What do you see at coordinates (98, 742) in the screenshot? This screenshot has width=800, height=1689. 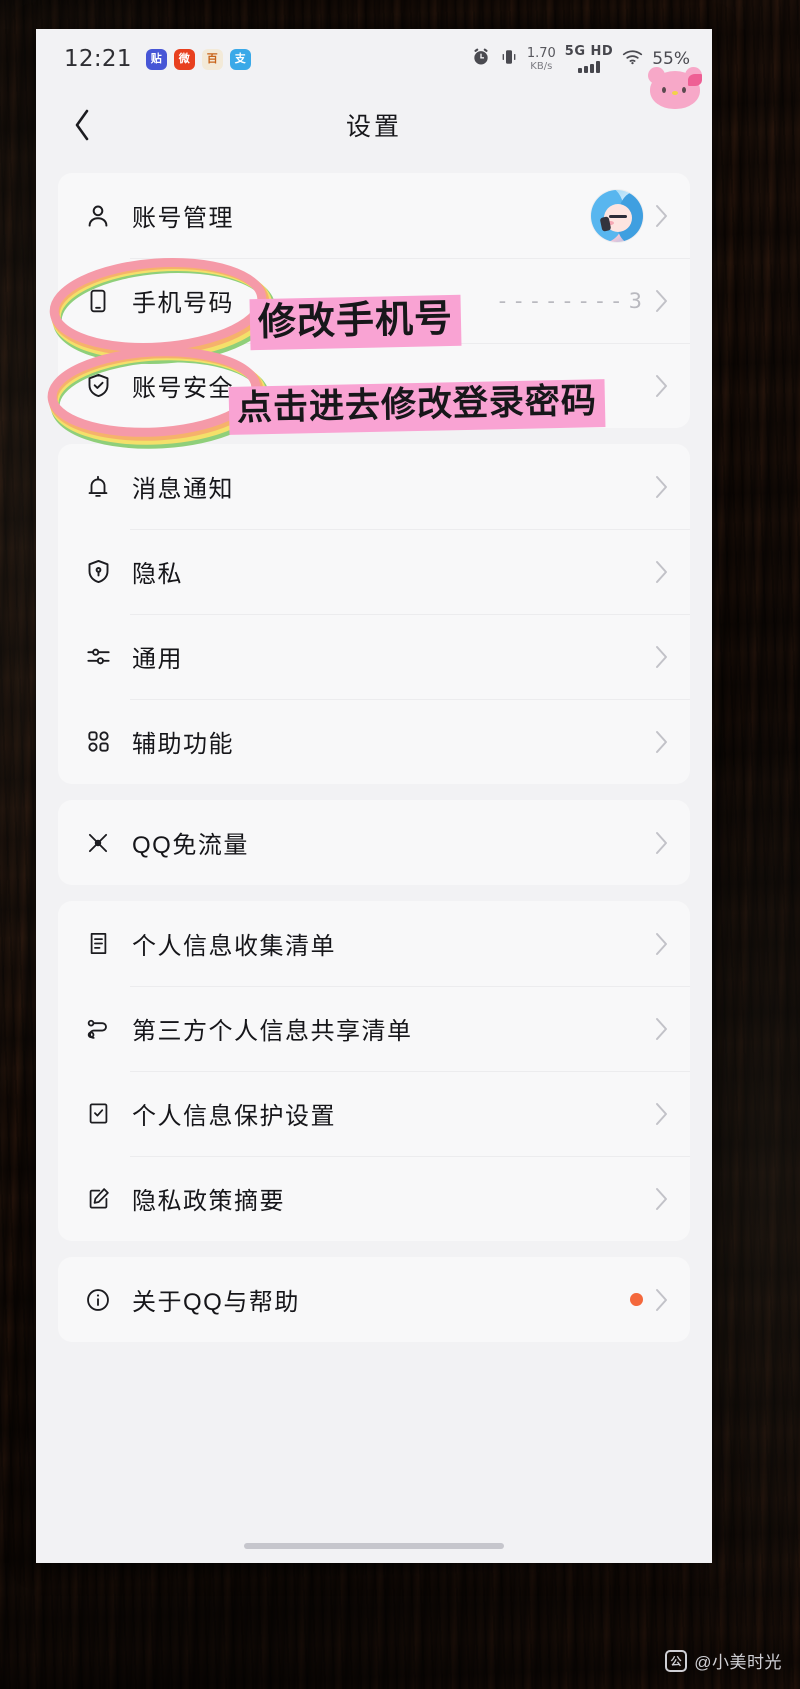 I see `grid-icon` at bounding box center [98, 742].